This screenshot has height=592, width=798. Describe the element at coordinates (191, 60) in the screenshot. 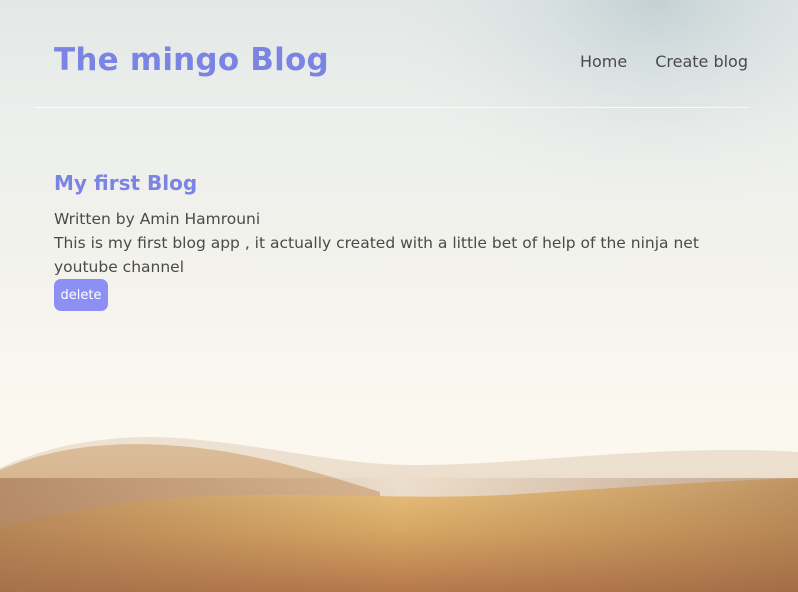

I see `site-logo: The mingo Blog` at that location.